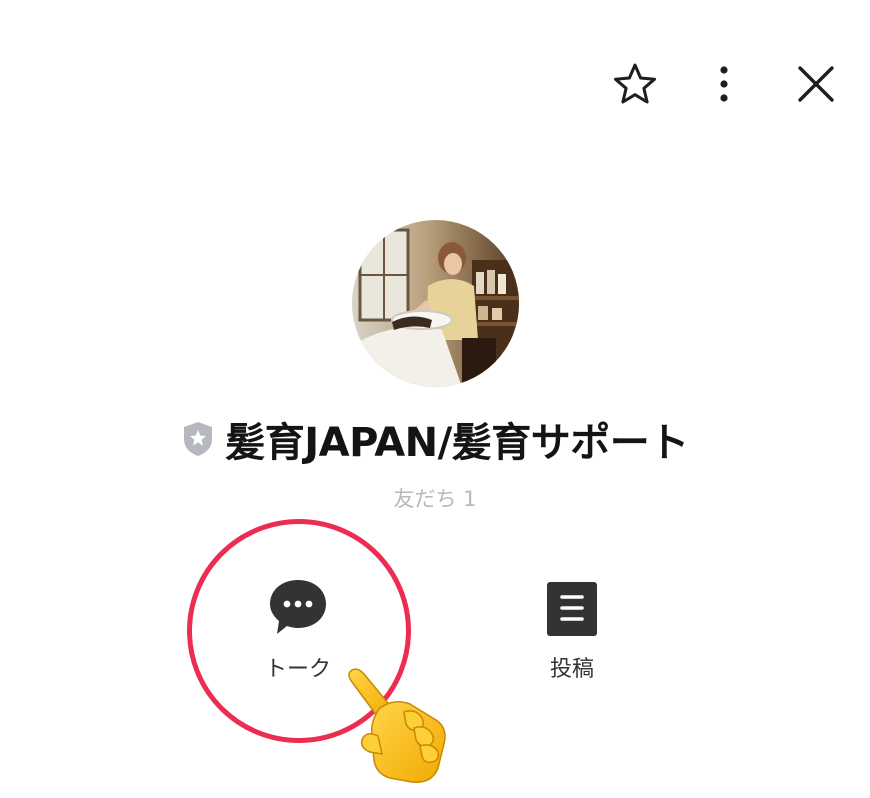 The width and height of the screenshot is (870, 798). I want to click on close-icon, so click(816, 84).